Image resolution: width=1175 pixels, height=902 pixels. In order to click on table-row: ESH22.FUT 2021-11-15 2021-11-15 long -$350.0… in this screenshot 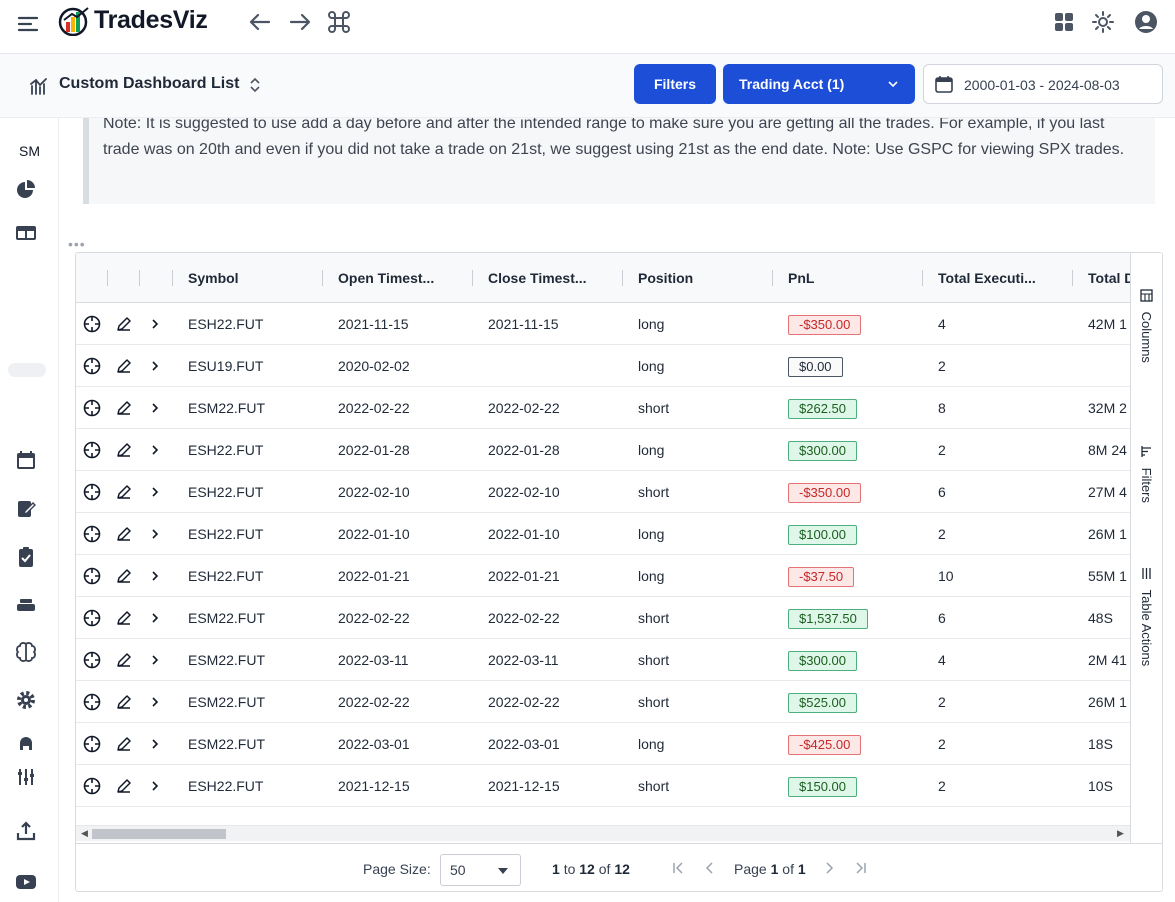, I will do `click(603, 324)`.